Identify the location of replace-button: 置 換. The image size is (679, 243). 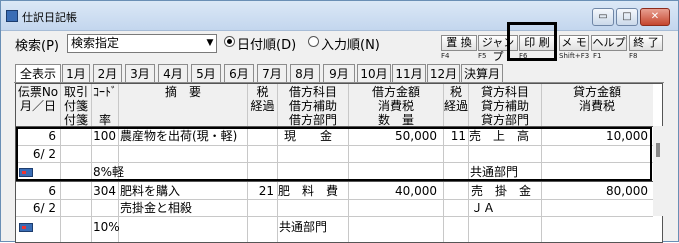
(459, 43).